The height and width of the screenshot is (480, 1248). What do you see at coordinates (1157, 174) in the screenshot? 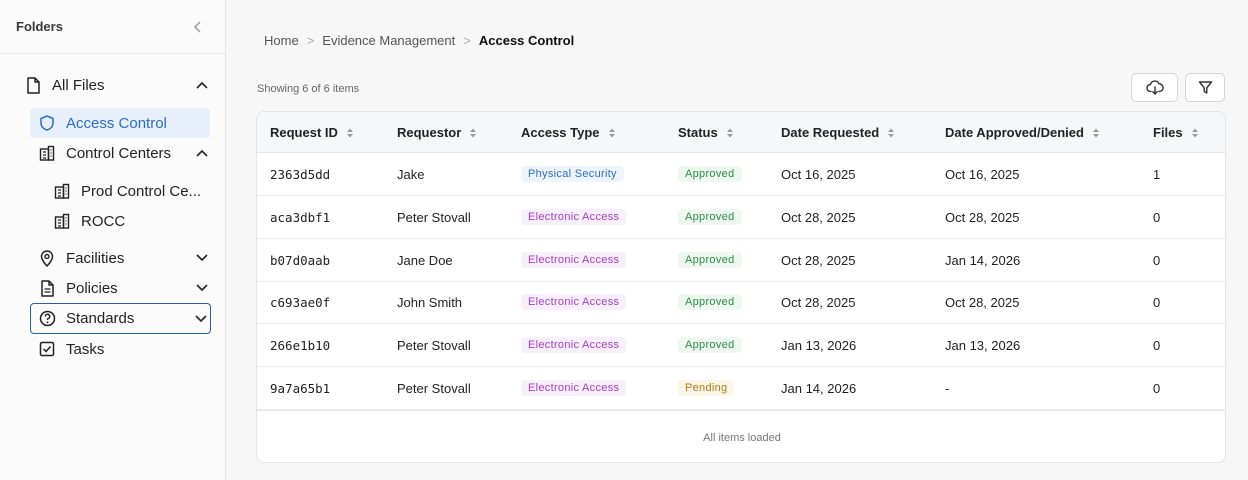
I see `cell-files: 1` at bounding box center [1157, 174].